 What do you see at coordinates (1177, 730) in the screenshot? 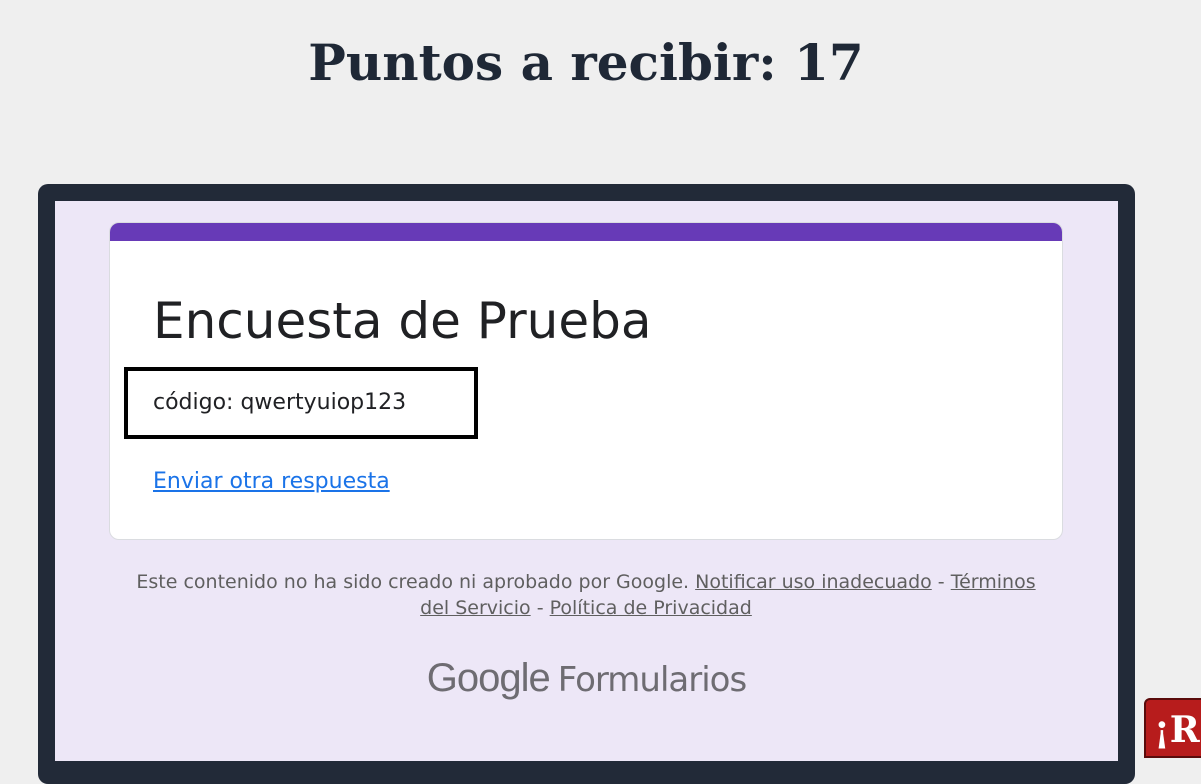
I see `corner-badge-text: ¡RE` at bounding box center [1177, 730].